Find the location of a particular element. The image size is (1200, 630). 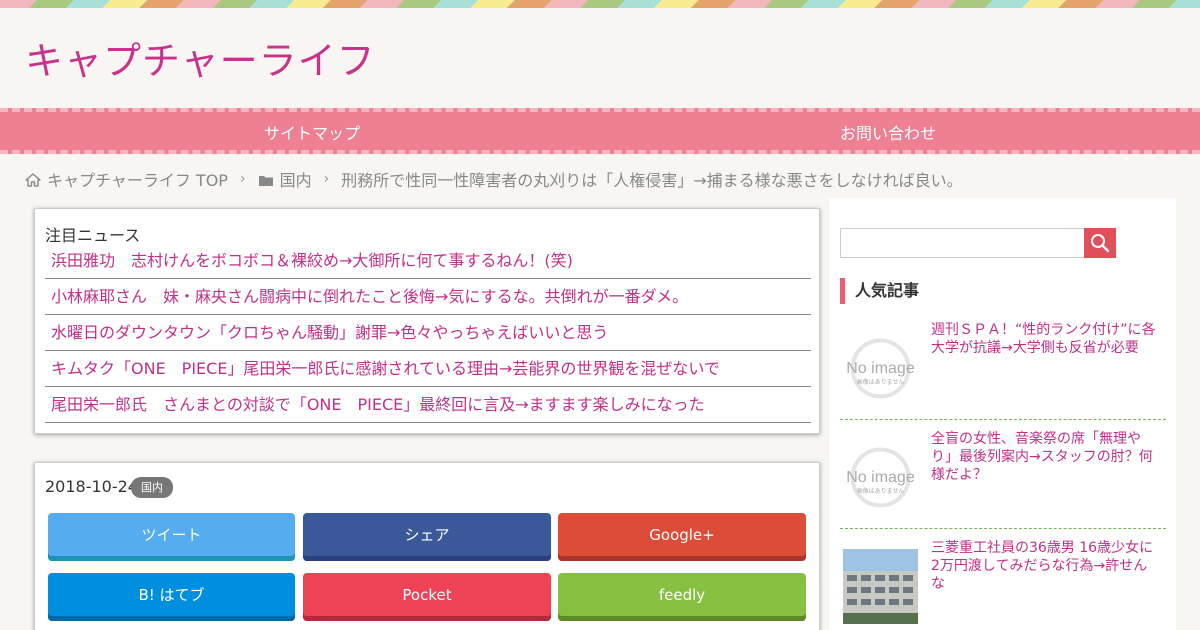

facebook-share-button: シェア is located at coordinates (427, 537).